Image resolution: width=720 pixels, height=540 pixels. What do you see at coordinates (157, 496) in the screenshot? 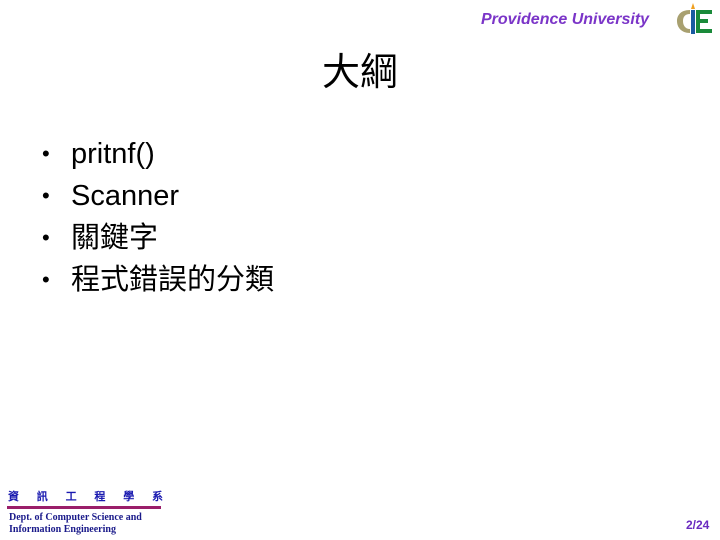
I see `dept-char: 系` at bounding box center [157, 496].